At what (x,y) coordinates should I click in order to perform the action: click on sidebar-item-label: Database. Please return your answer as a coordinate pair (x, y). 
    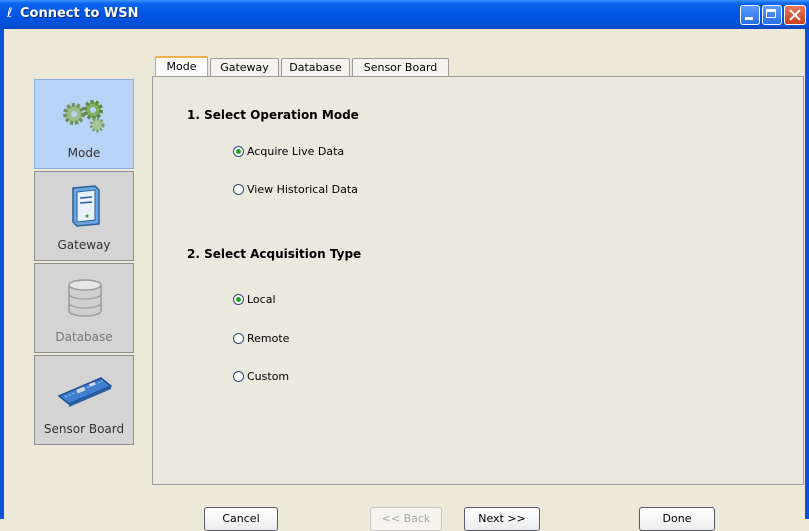
    Looking at the image, I should click on (84, 337).